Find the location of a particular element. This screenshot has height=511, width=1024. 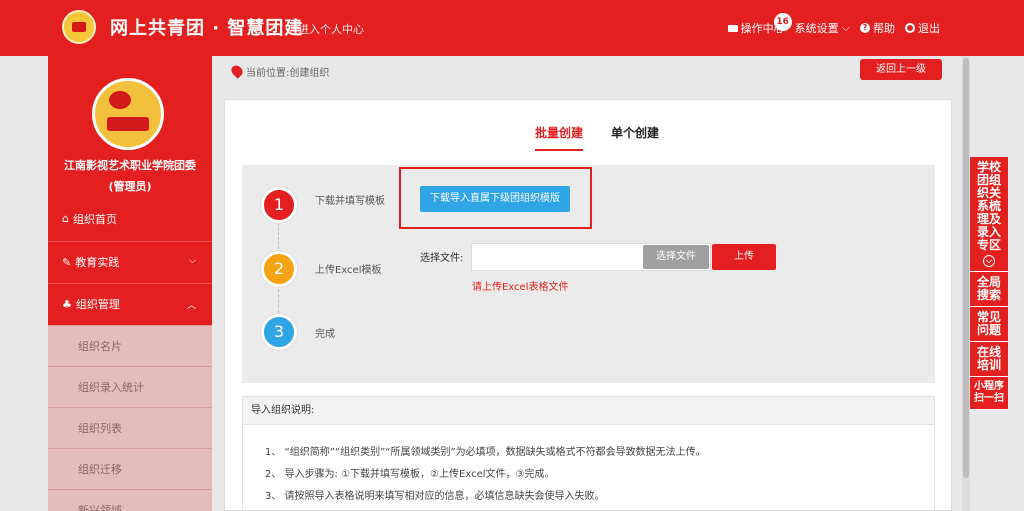

chevron-up-icon: ︿ is located at coordinates (191, 306).